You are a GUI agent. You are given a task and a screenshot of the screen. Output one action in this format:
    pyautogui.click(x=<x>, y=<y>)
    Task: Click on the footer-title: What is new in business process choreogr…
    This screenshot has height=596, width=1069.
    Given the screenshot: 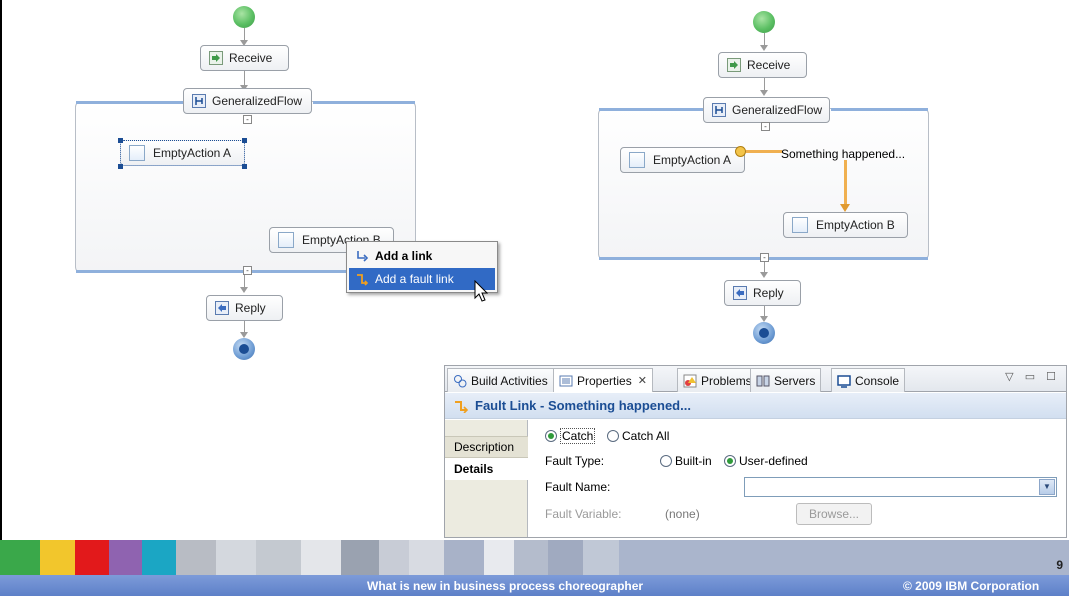 What is the action you would take?
    pyautogui.click(x=505, y=586)
    